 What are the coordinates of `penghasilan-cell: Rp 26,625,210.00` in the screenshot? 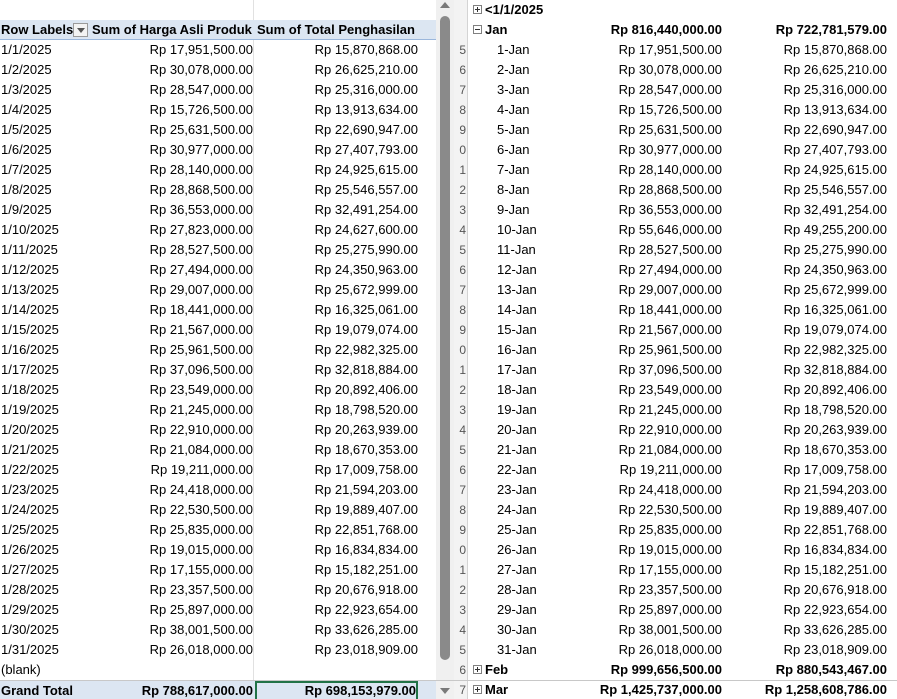 It's located at (812, 70).